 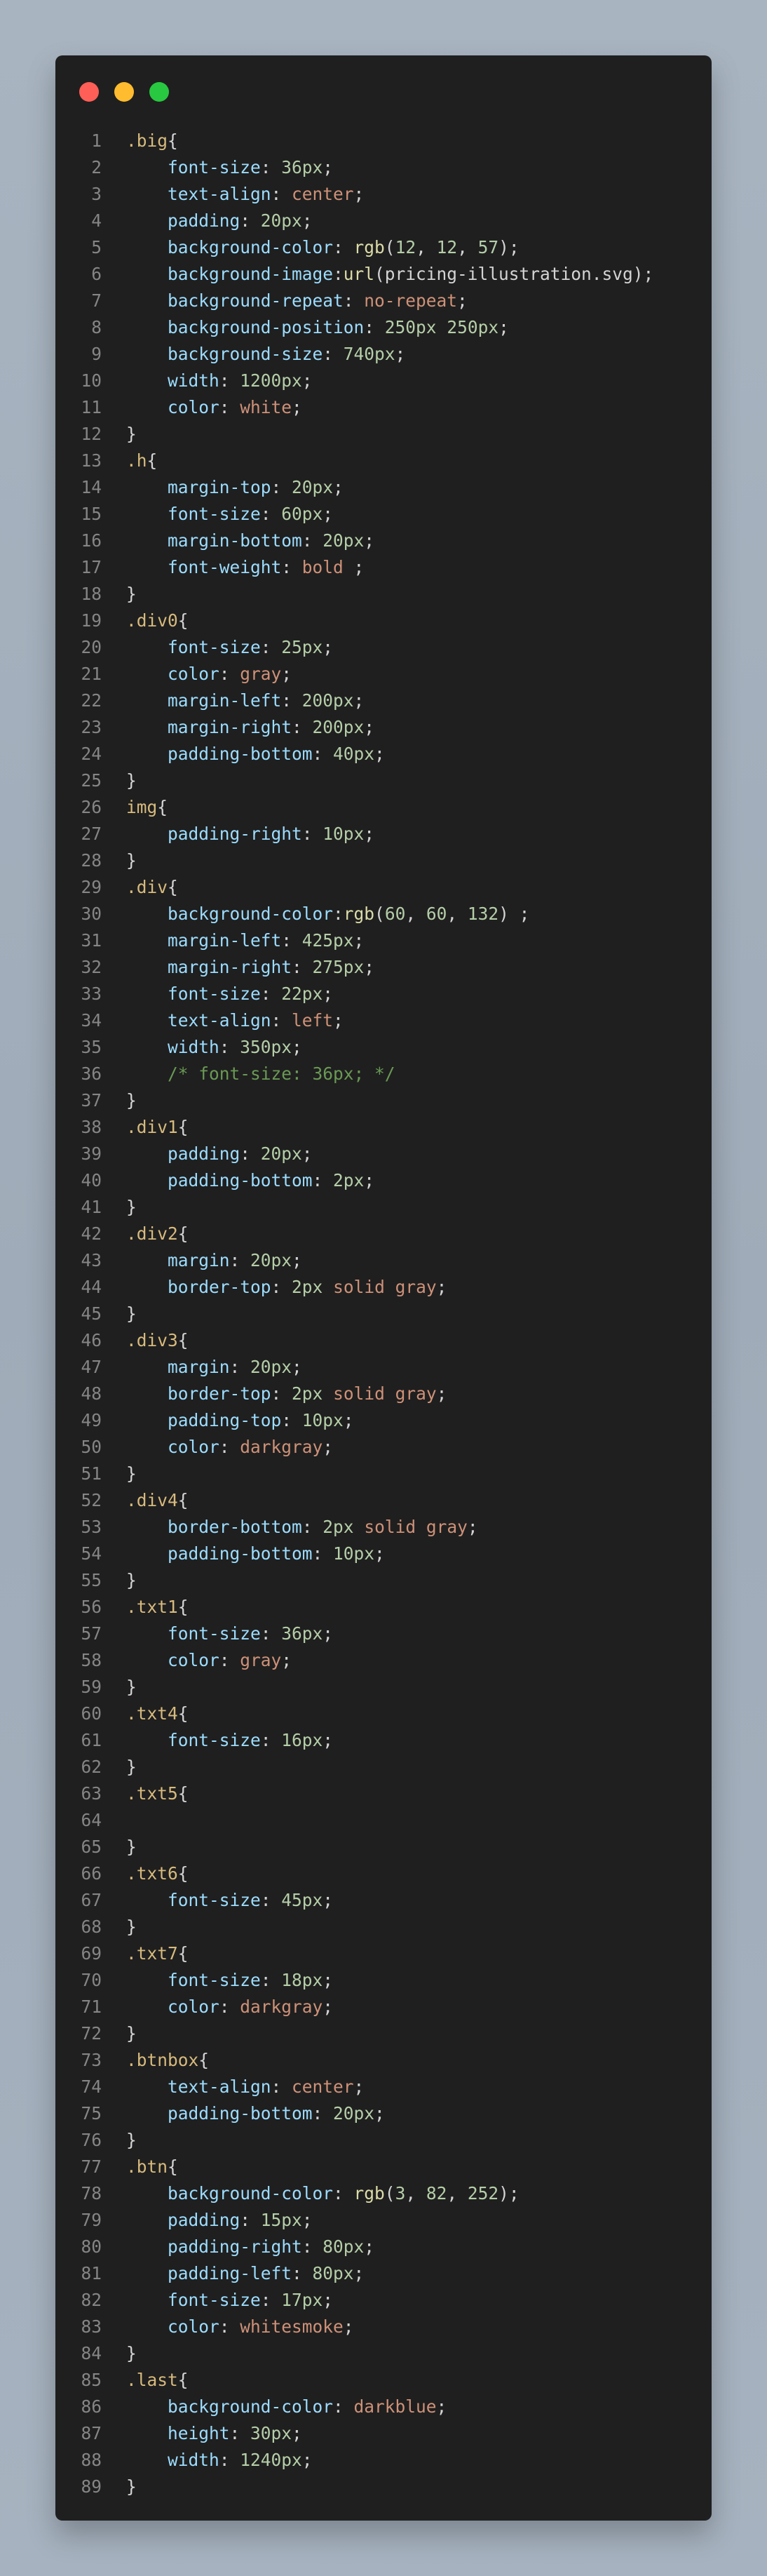 I want to click on code-token-number: 350px, so click(x=266, y=1047).